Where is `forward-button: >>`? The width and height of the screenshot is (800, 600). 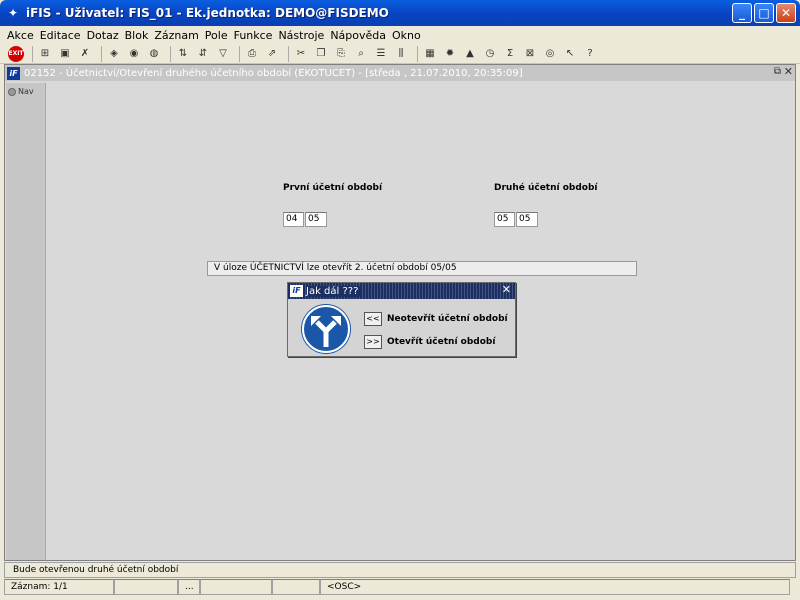
forward-button: >> is located at coordinates (373, 342).